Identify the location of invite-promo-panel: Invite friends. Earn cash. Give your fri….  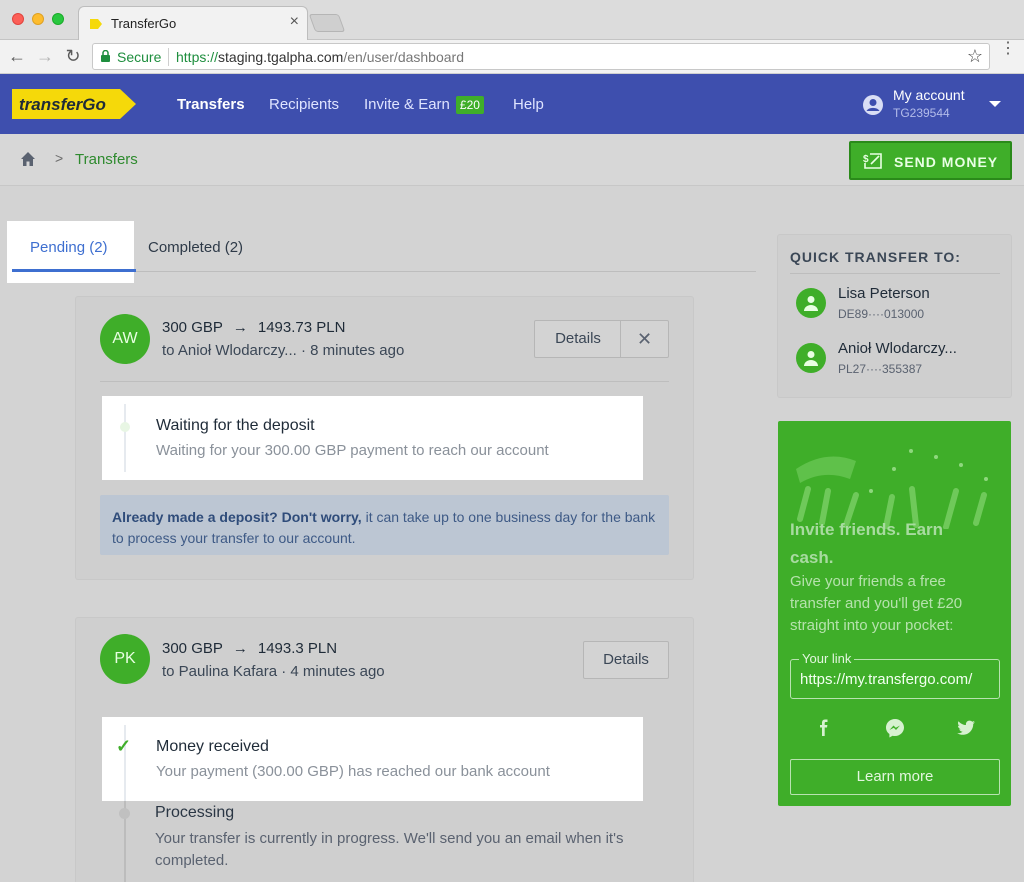
(894, 613).